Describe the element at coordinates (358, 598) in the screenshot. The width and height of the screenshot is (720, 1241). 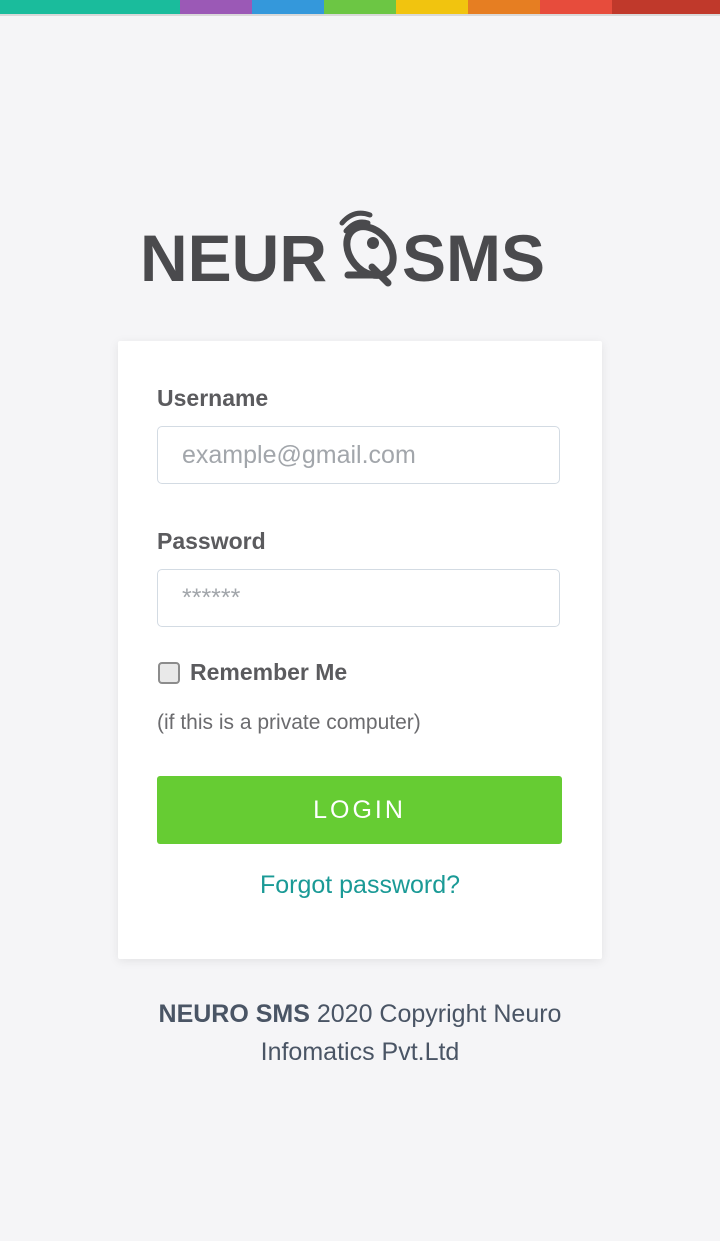
I see `password-input` at that location.